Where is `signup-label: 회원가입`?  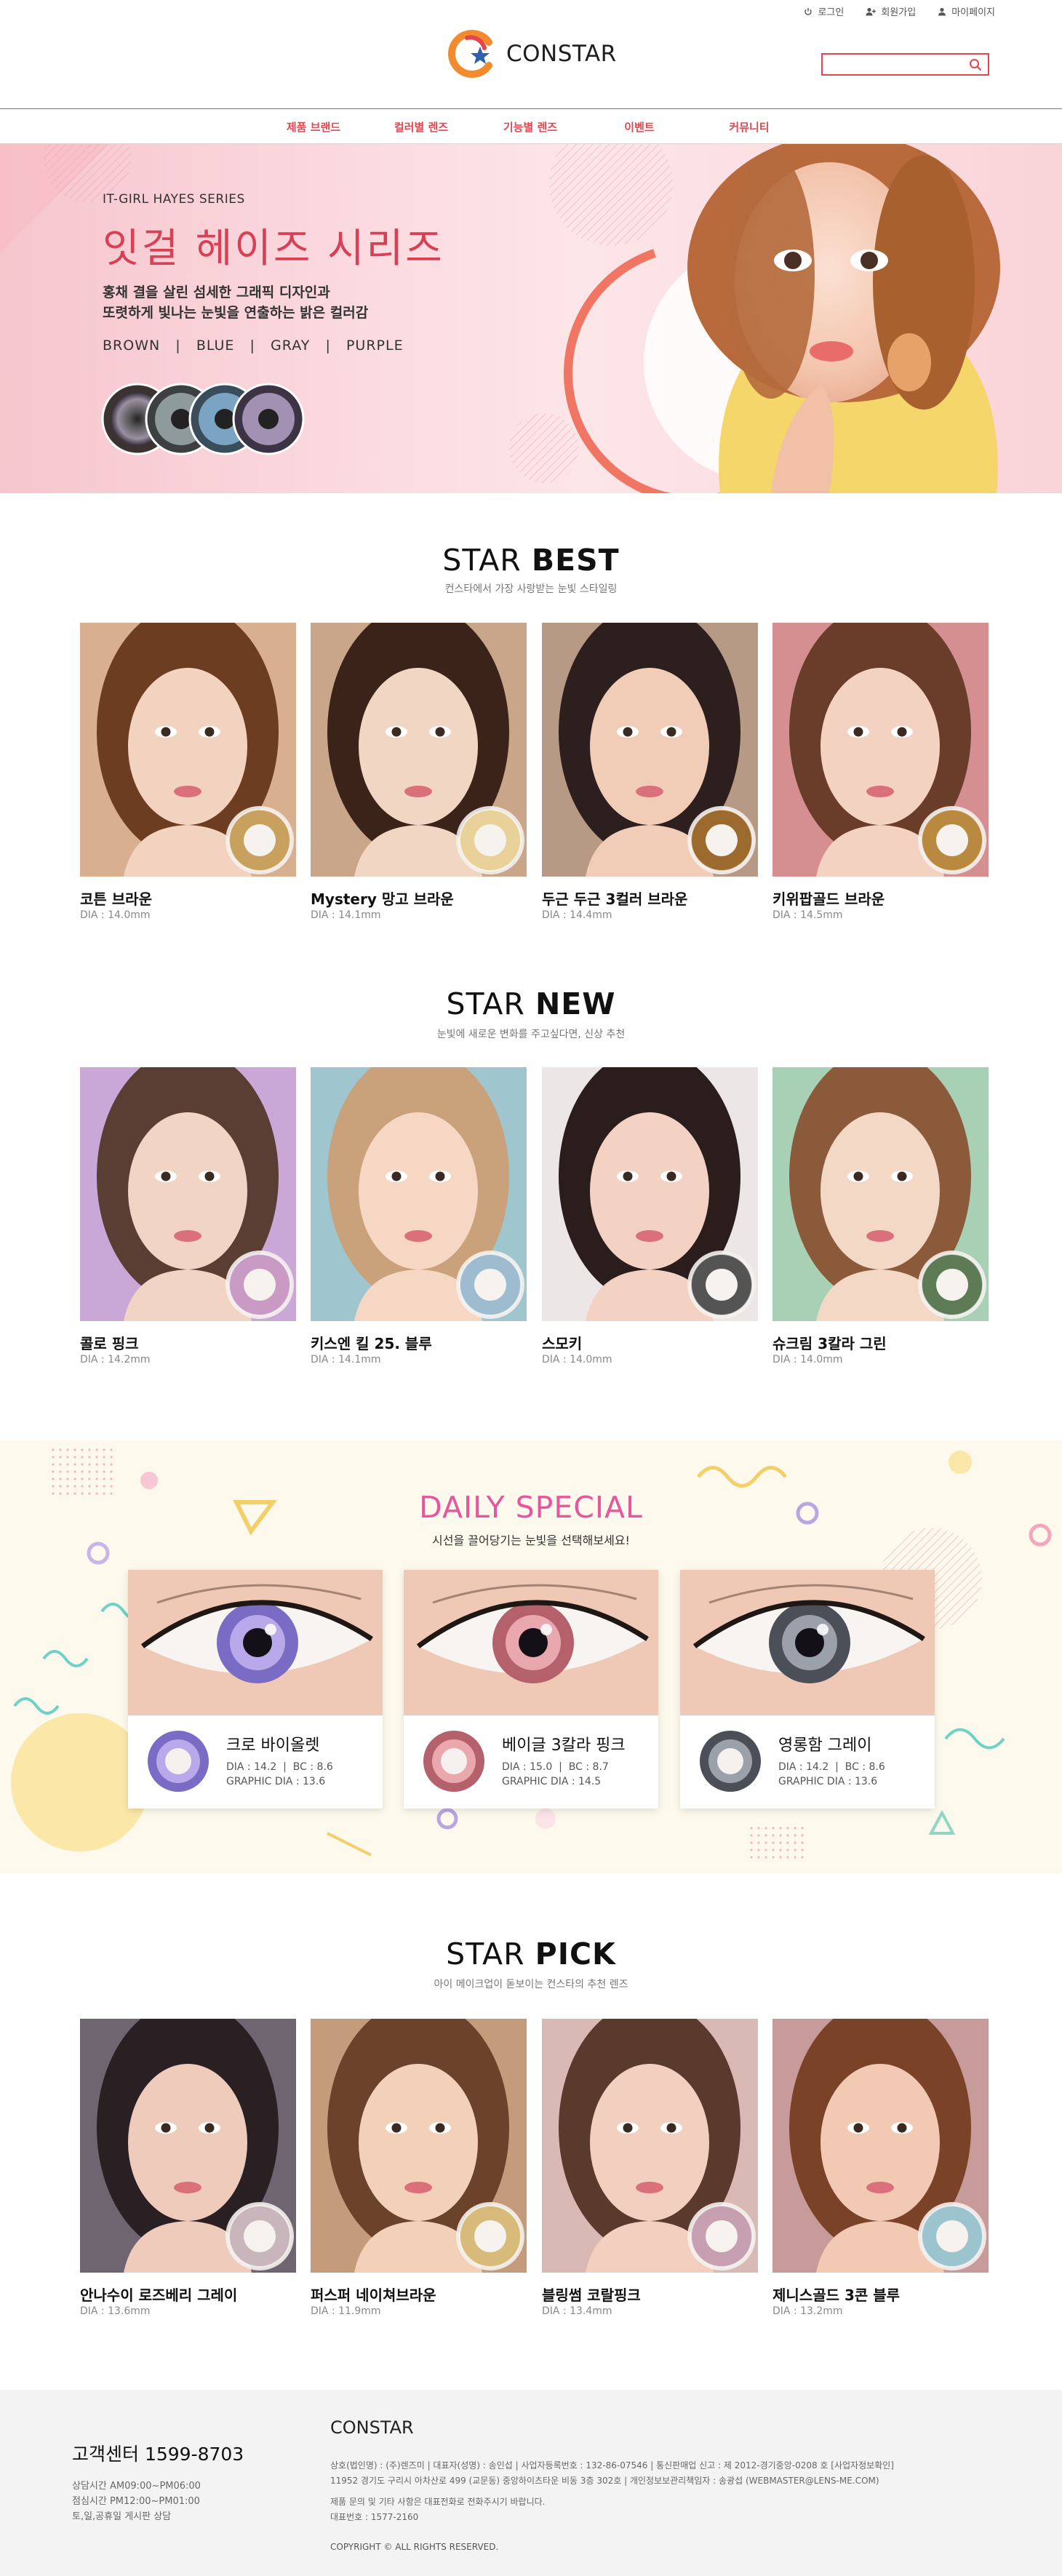
signup-label: 회원가입 is located at coordinates (899, 12).